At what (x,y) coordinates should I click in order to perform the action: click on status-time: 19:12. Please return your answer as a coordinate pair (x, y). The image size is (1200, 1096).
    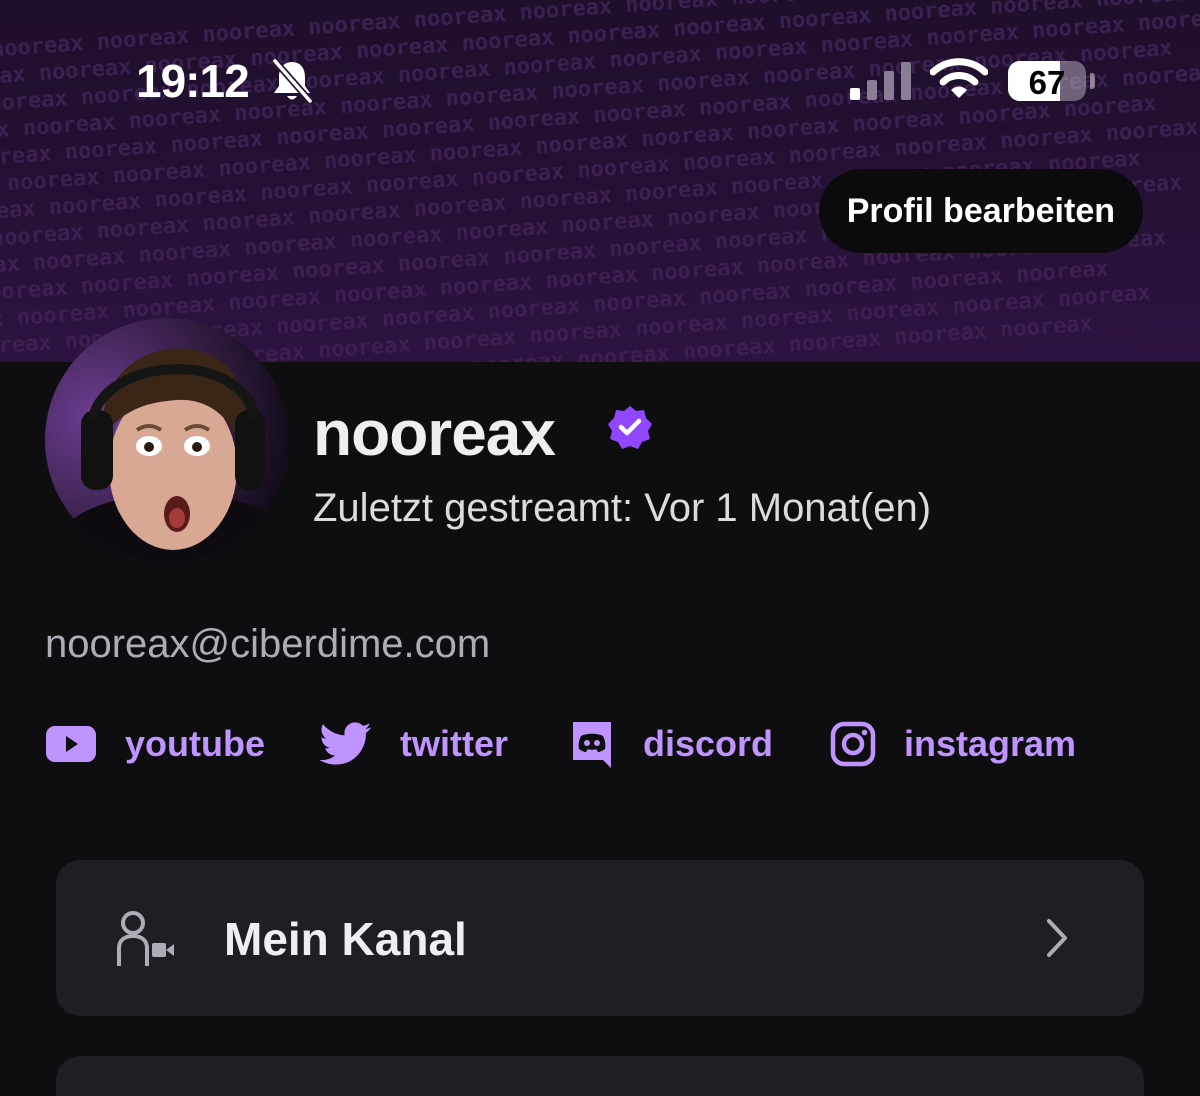
    Looking at the image, I should click on (193, 81).